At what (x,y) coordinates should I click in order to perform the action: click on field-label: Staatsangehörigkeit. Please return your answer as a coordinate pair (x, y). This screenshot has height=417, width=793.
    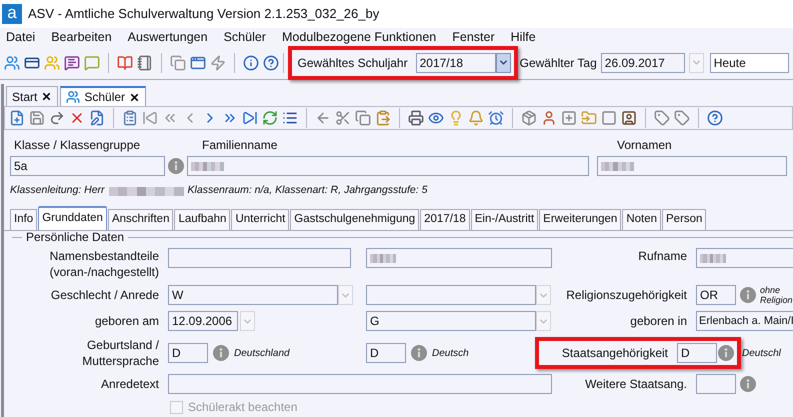
    Looking at the image, I should click on (615, 353).